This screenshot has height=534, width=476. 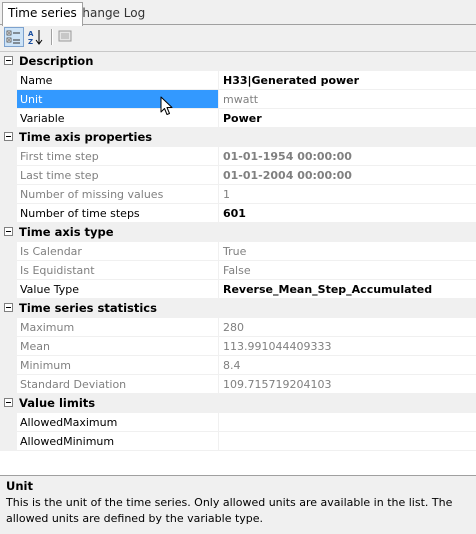 What do you see at coordinates (347, 327) in the screenshot?
I see `property-value: 280` at bounding box center [347, 327].